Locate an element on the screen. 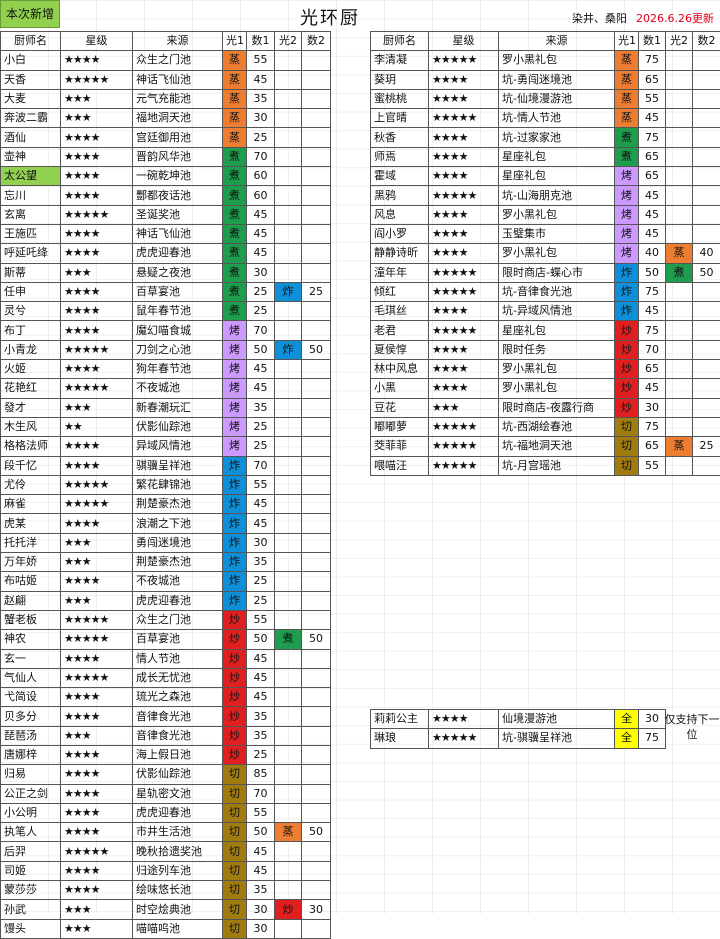  chef-name-cell: 格格法师 is located at coordinates (31, 446).